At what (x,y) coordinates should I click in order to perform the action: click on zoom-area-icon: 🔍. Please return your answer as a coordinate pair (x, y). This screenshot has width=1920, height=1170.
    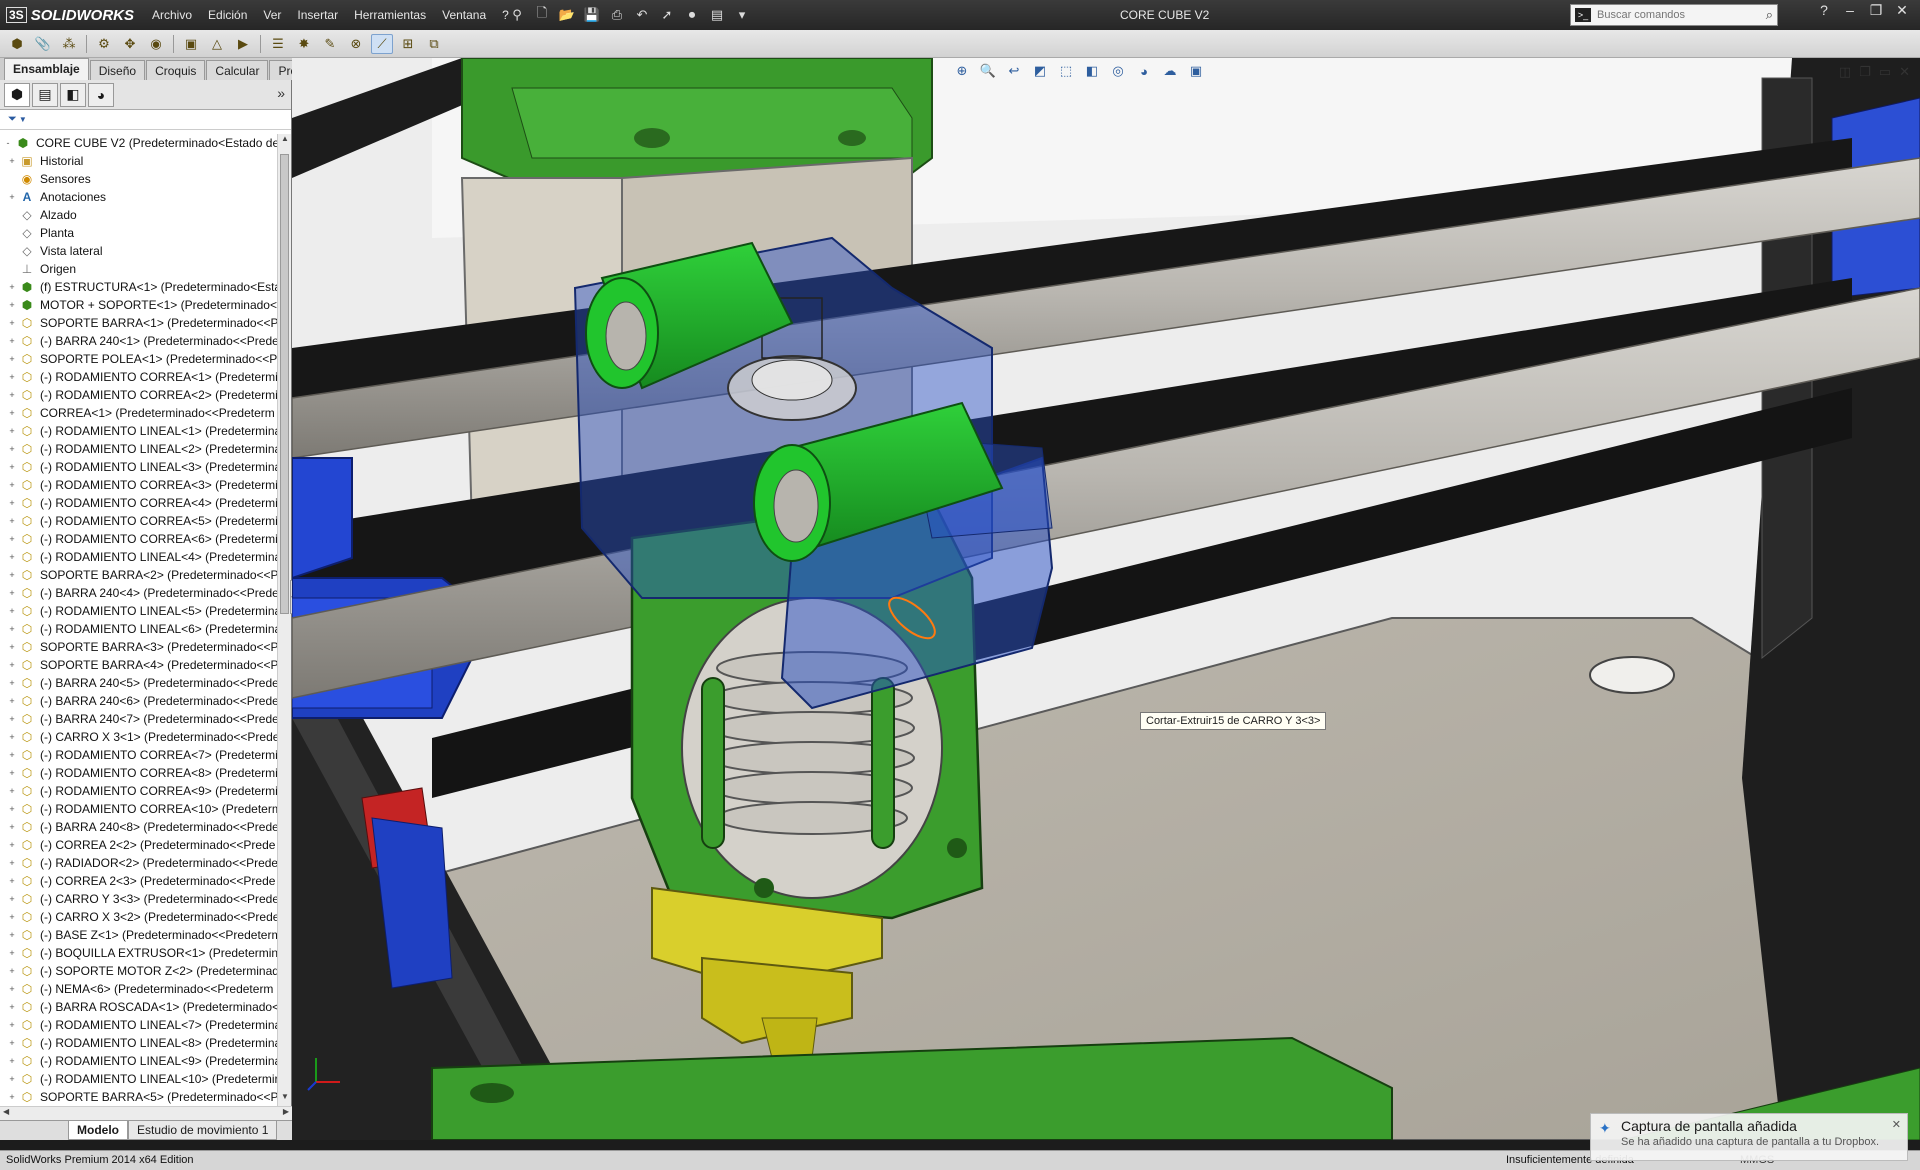
    Looking at the image, I should click on (988, 71).